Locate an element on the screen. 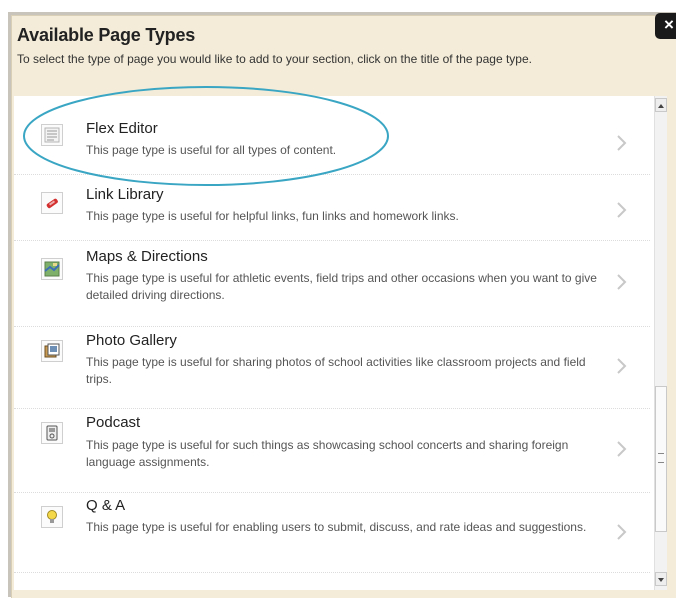 The width and height of the screenshot is (676, 598). arrow-up-icon is located at coordinates (661, 106).